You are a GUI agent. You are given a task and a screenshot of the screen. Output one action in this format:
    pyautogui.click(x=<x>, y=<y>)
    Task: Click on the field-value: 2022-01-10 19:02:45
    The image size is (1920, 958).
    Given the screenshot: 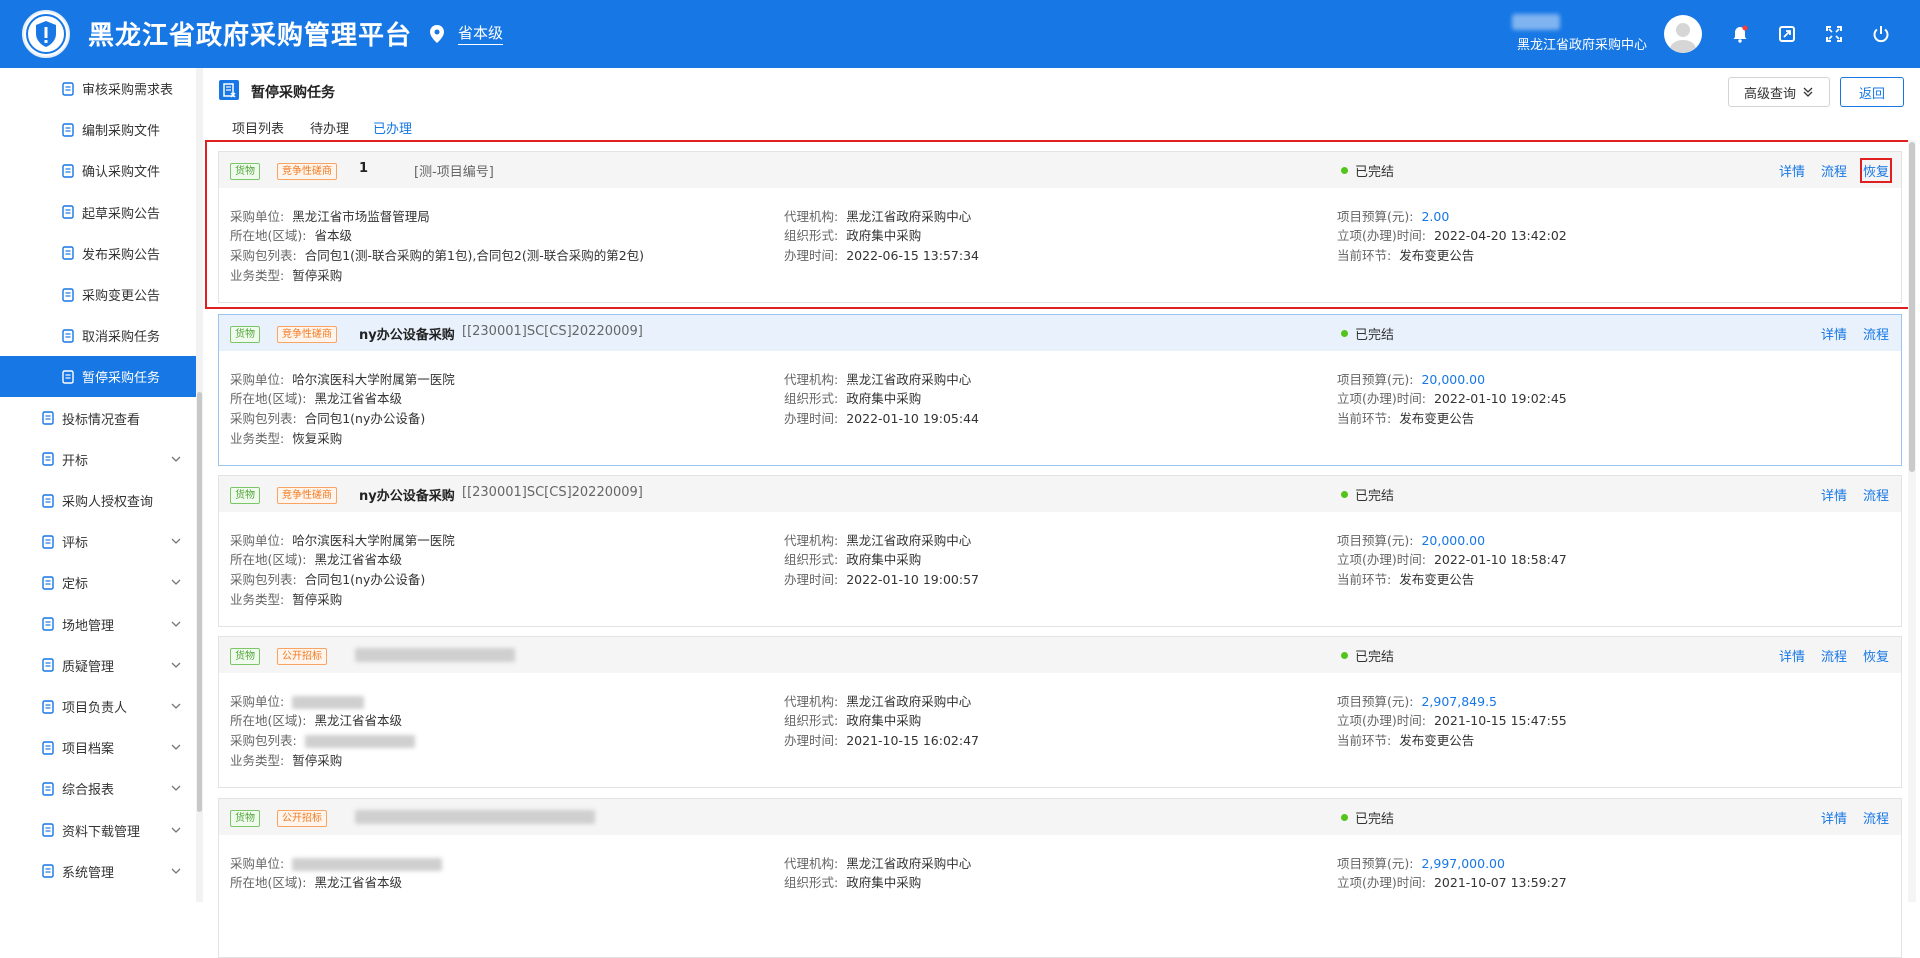 What is the action you would take?
    pyautogui.click(x=1500, y=398)
    